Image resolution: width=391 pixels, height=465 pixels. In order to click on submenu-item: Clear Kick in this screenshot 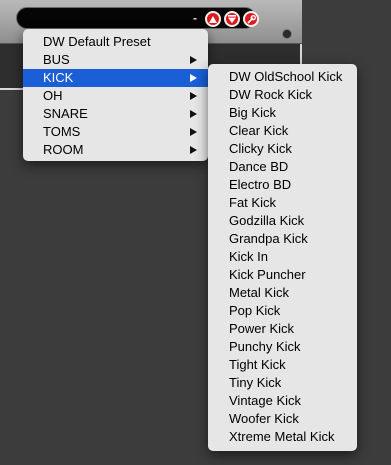, I will do `click(282, 131)`.